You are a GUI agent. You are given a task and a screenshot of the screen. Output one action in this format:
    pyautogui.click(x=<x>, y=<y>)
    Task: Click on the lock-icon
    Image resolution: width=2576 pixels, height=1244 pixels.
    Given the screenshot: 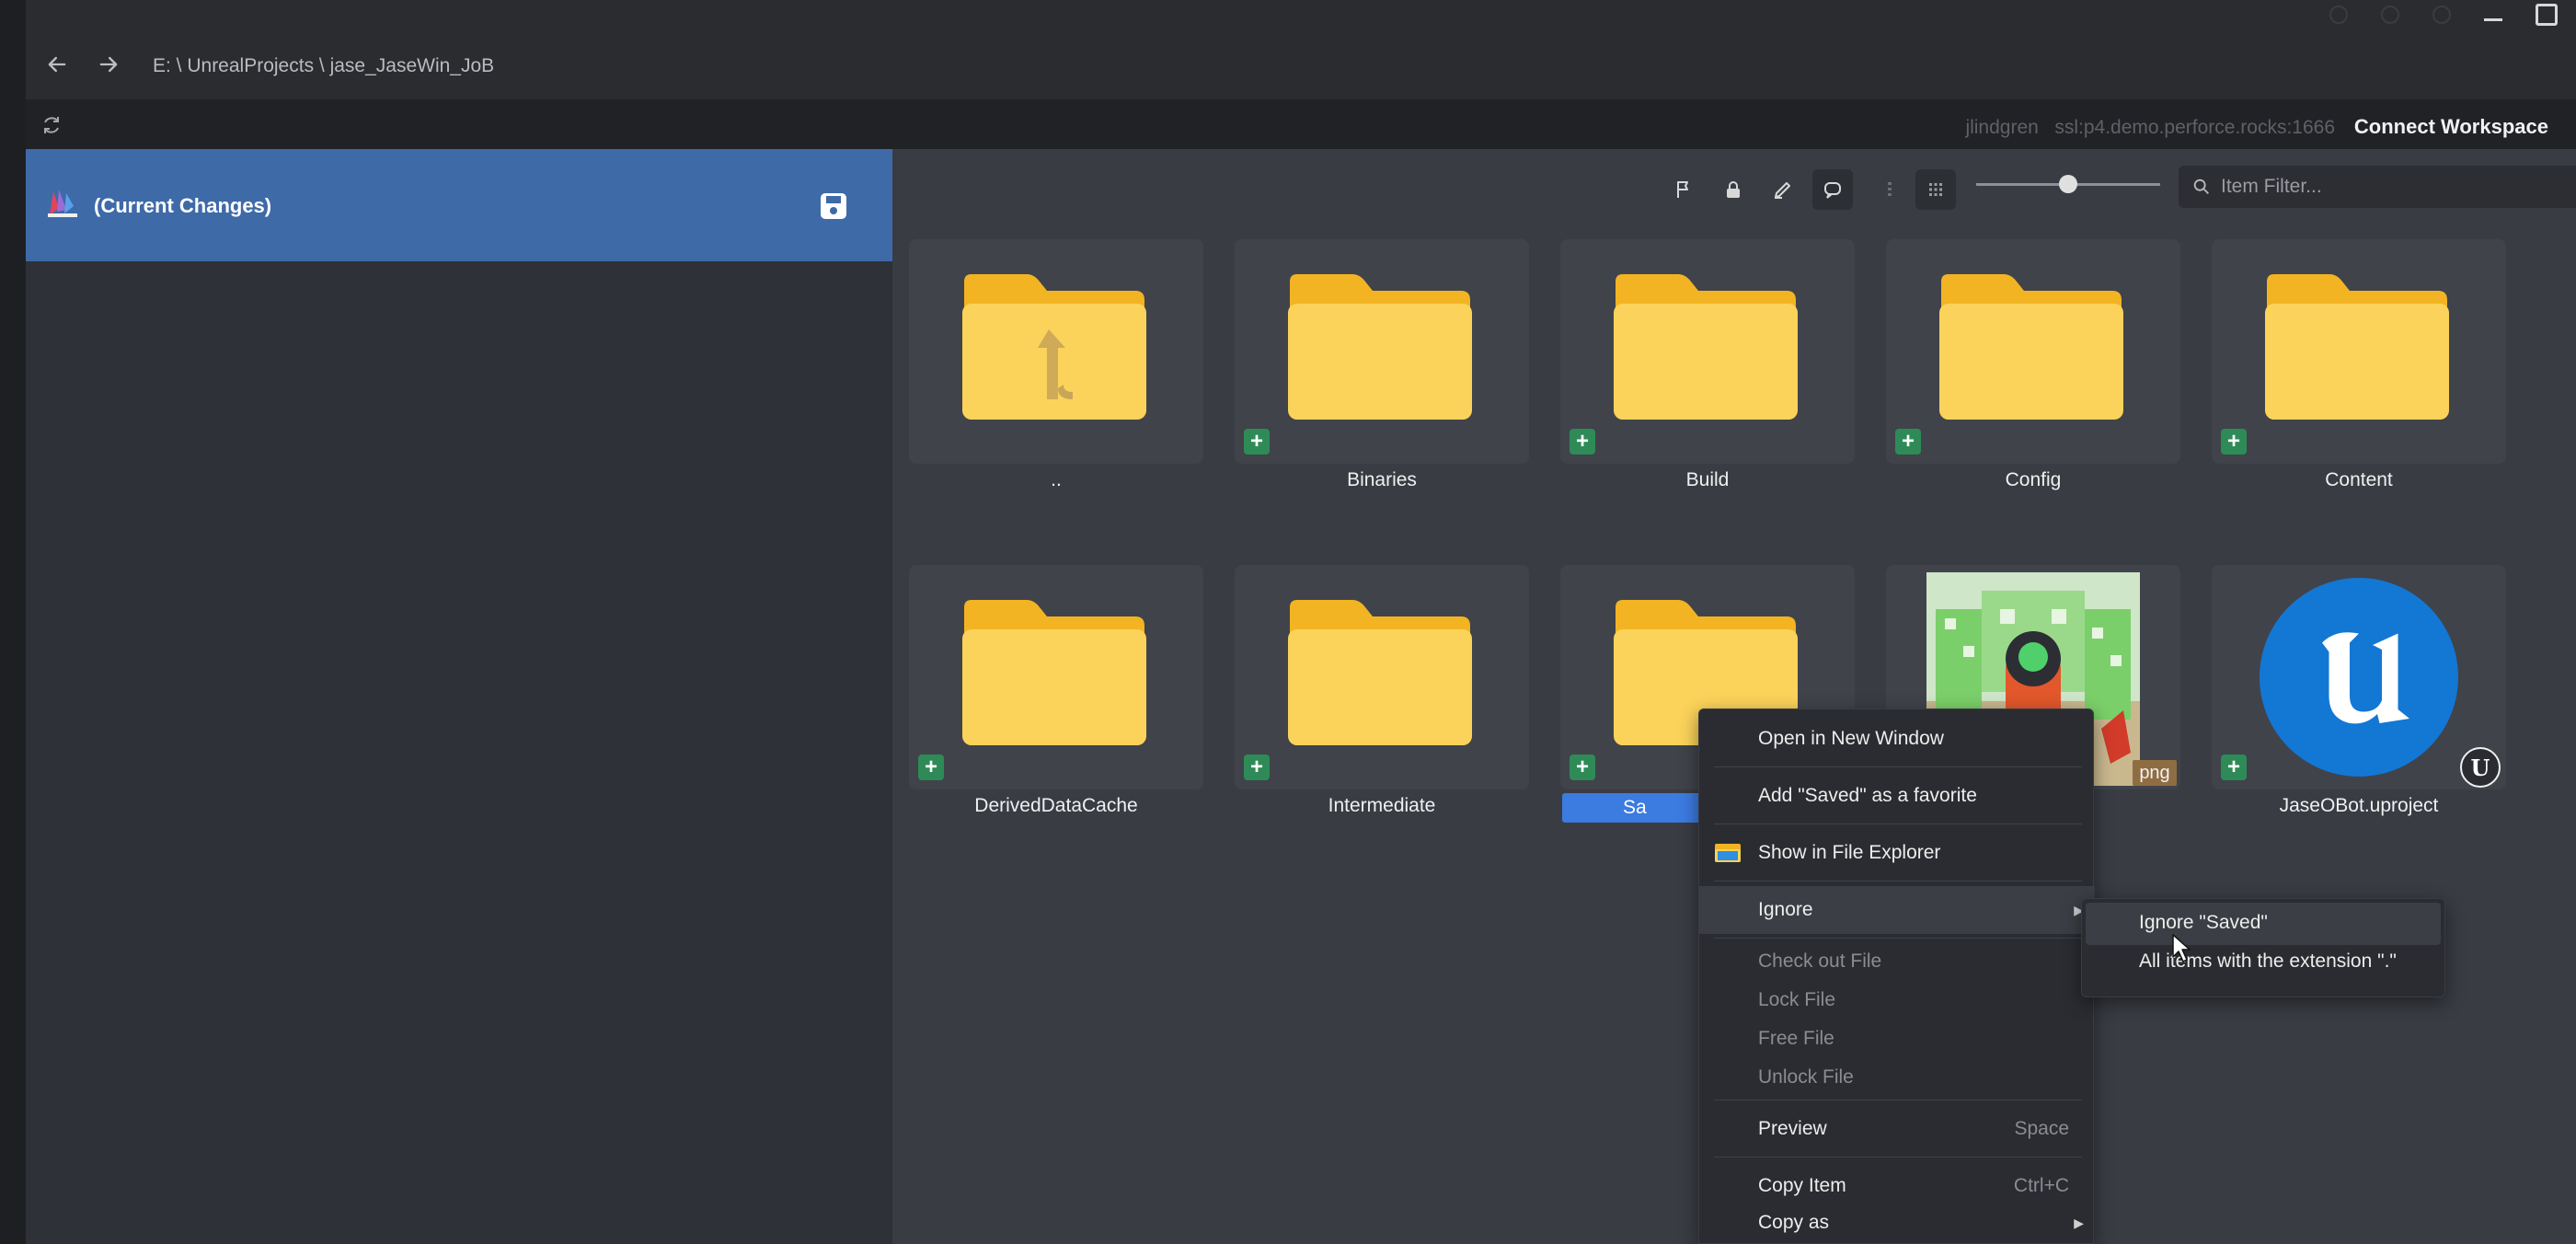 What is the action you would take?
    pyautogui.click(x=1733, y=189)
    